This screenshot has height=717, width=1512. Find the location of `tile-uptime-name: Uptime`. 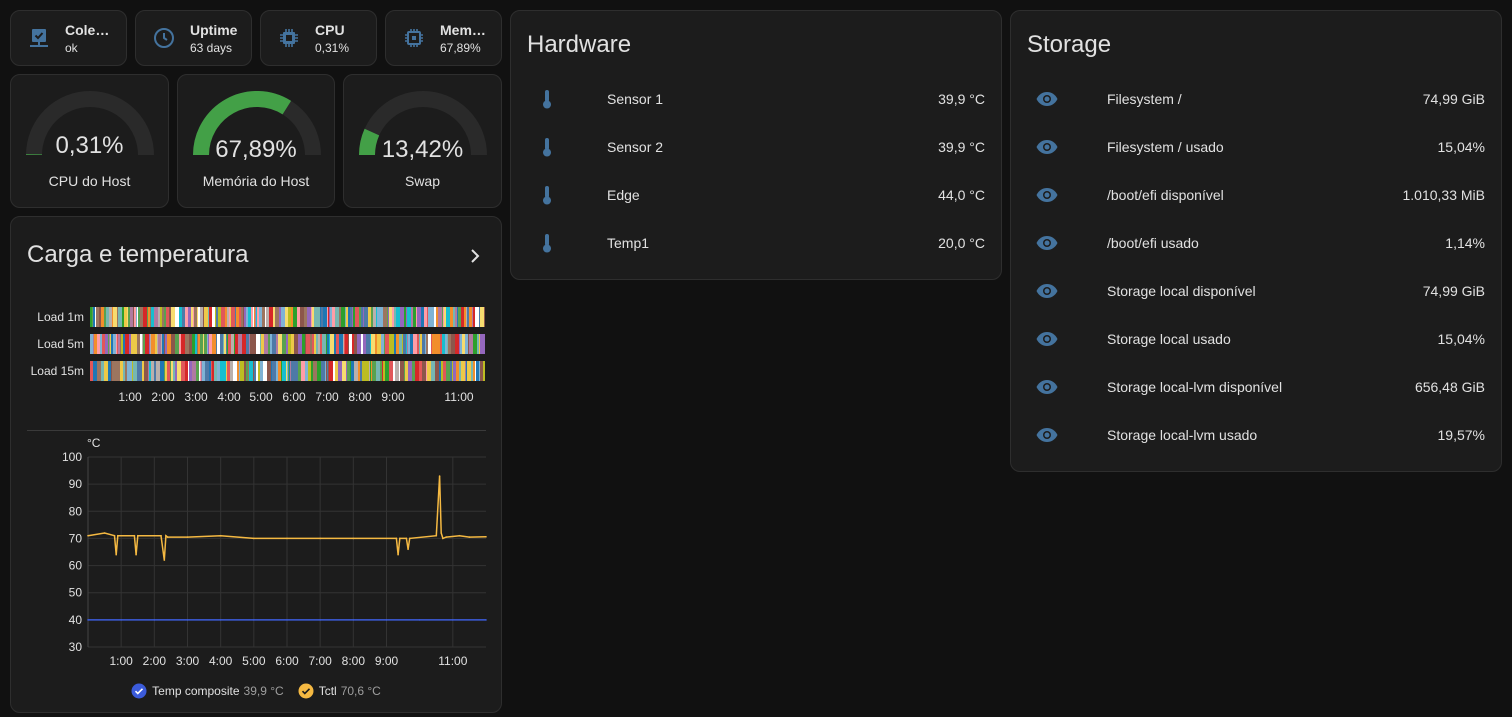

tile-uptime-name: Uptime is located at coordinates (214, 29).